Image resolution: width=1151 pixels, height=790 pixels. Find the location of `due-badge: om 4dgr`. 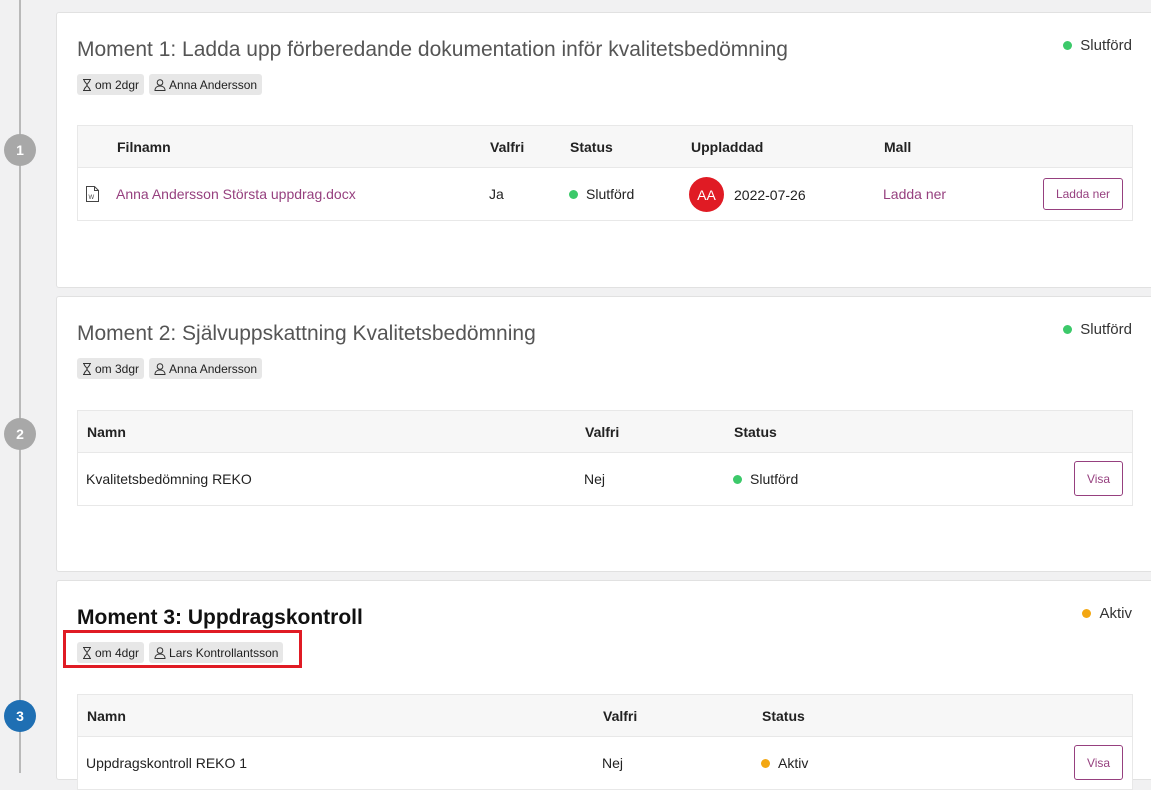

due-badge: om 4dgr is located at coordinates (111, 652).